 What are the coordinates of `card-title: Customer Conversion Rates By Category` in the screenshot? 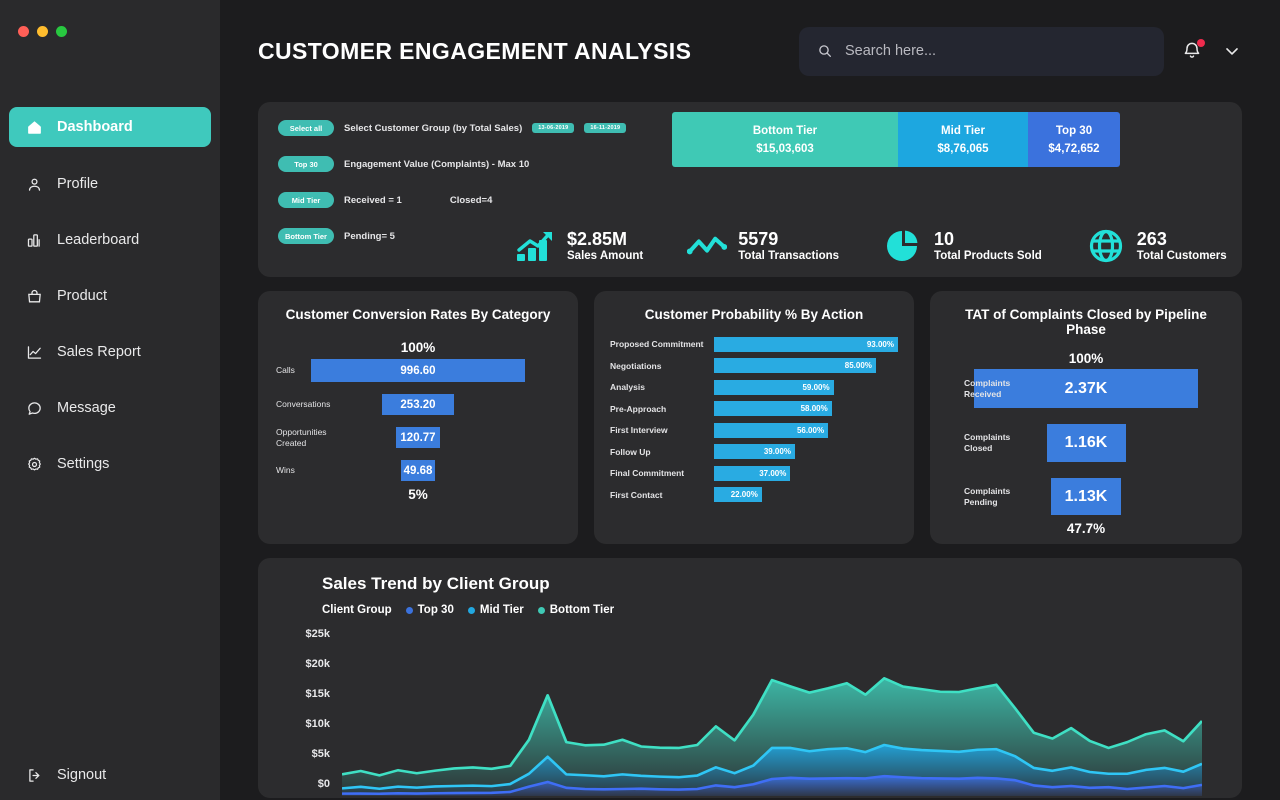 It's located at (418, 314).